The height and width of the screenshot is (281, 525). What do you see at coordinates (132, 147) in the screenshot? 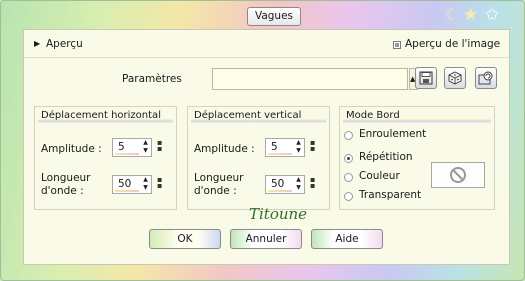
I see `horizontal-amplitude-spinbox: 5 ▲ ▼` at bounding box center [132, 147].